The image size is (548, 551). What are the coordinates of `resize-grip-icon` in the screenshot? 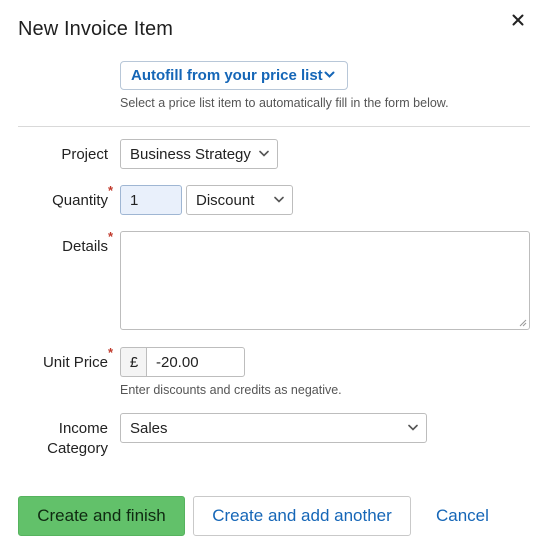 It's located at (523, 323).